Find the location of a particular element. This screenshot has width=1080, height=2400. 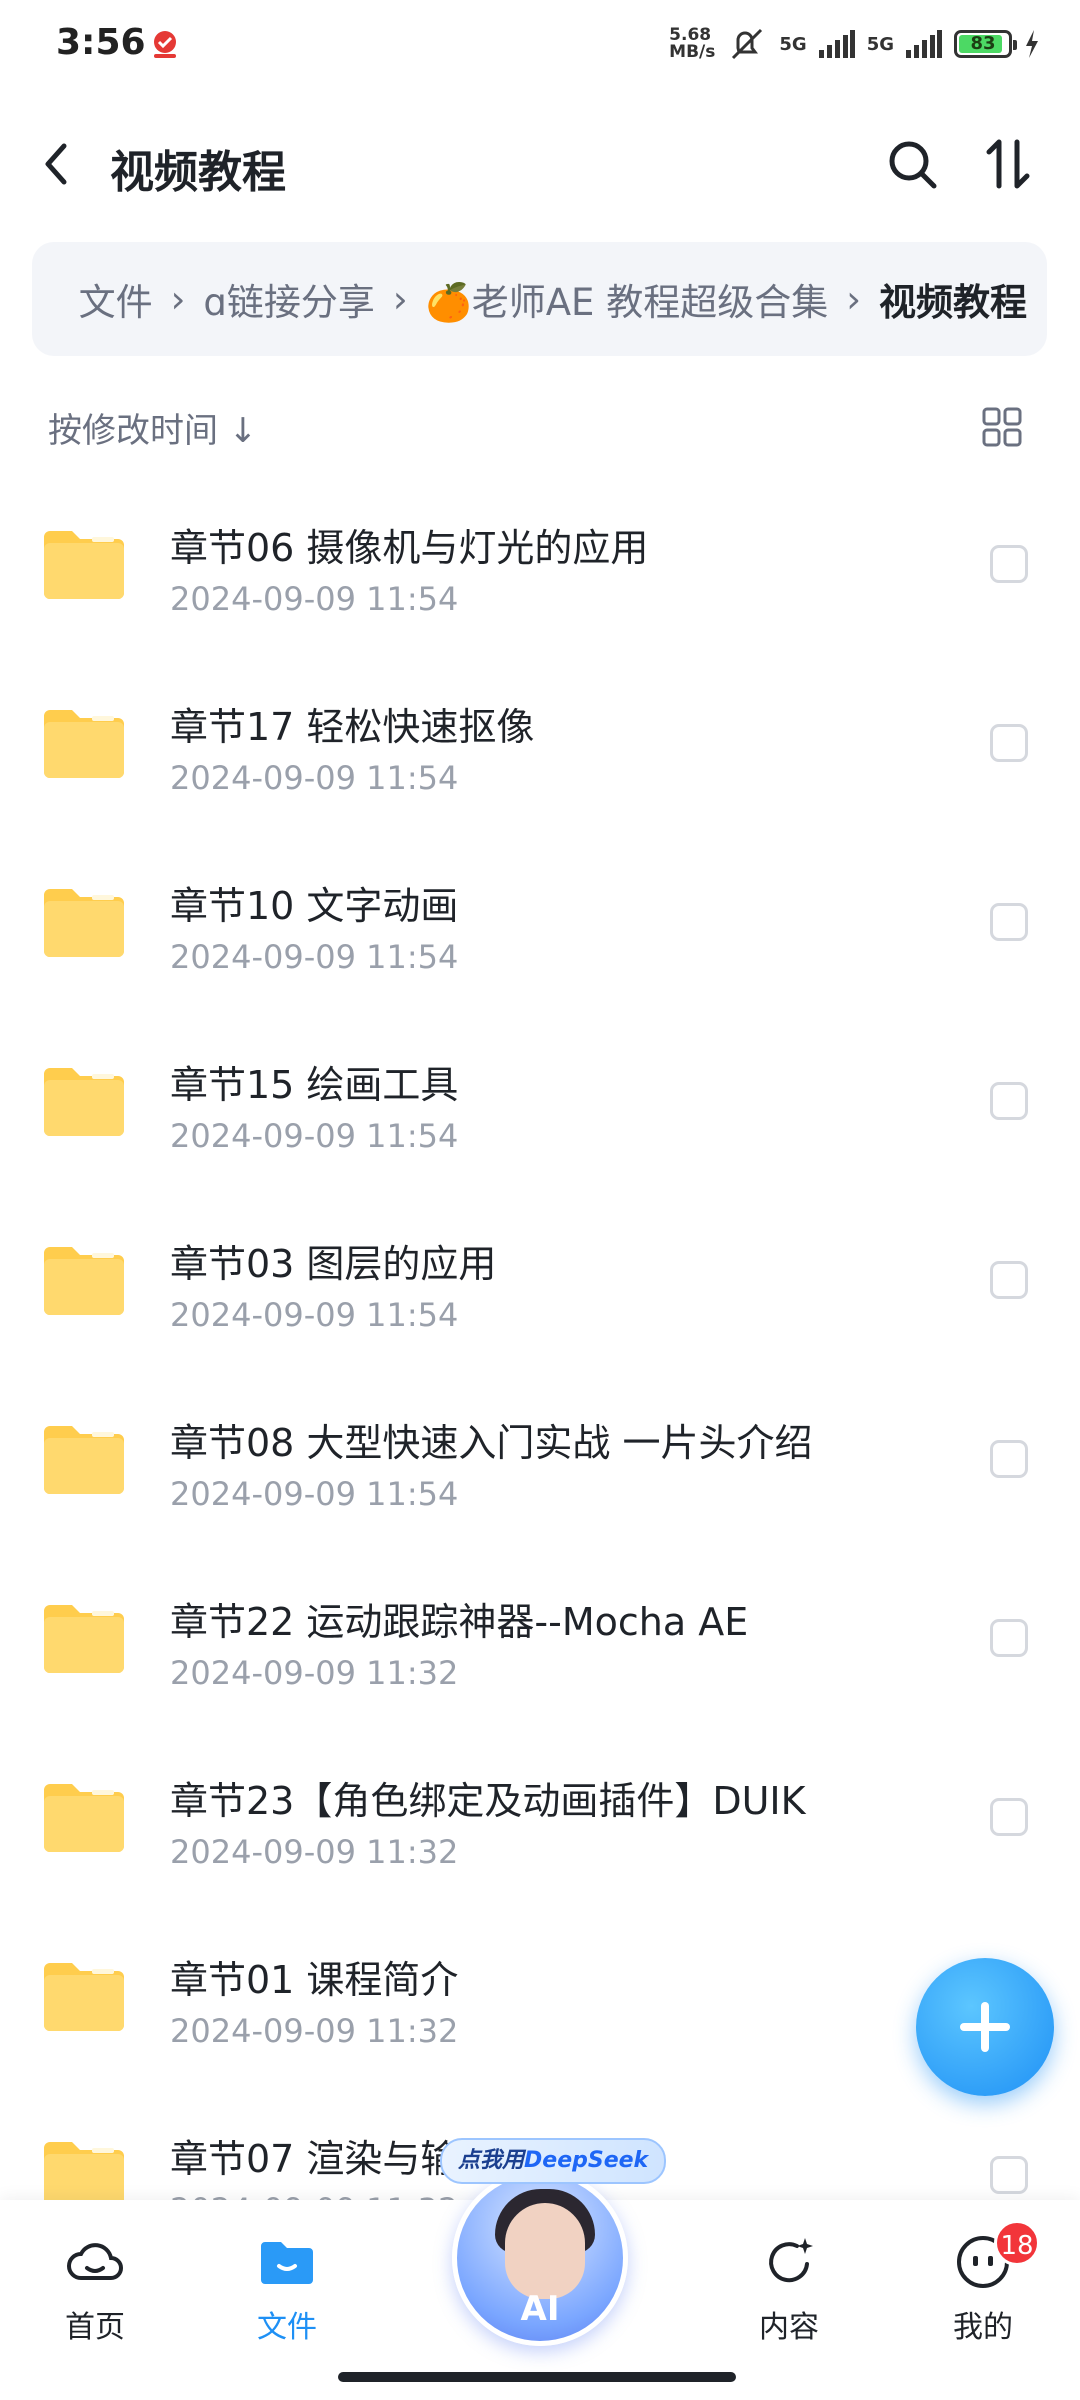

nav-me: 18 我的 is located at coordinates (983, 2285).